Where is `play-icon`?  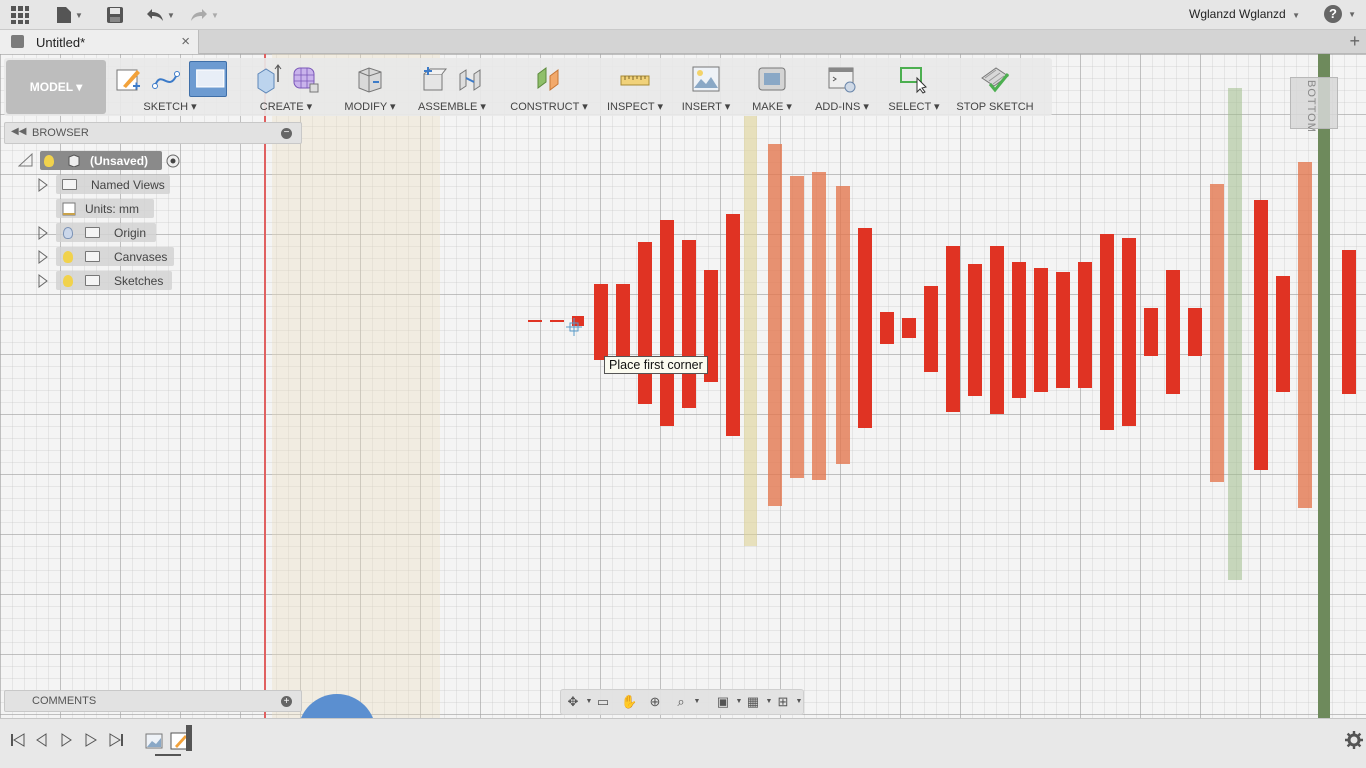 play-icon is located at coordinates (66, 740).